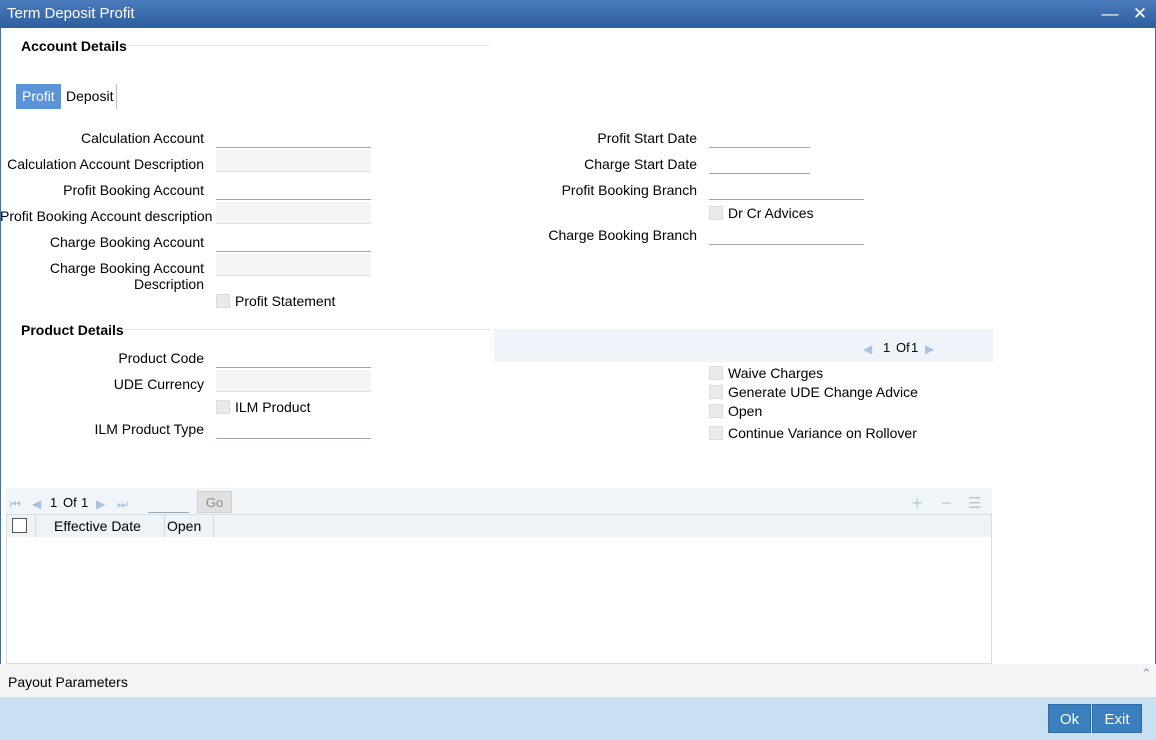  I want to click on profit-booking-branch-input, so click(786, 189).